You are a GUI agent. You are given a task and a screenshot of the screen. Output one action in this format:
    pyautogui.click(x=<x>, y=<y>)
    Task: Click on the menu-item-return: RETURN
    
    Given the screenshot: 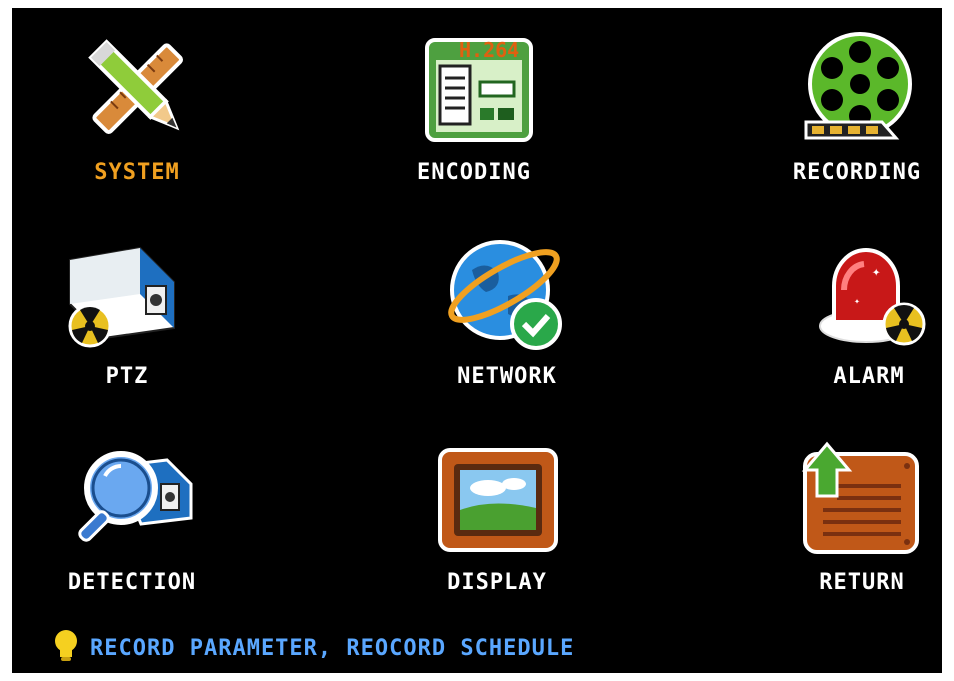 What is the action you would take?
    pyautogui.click(x=862, y=515)
    